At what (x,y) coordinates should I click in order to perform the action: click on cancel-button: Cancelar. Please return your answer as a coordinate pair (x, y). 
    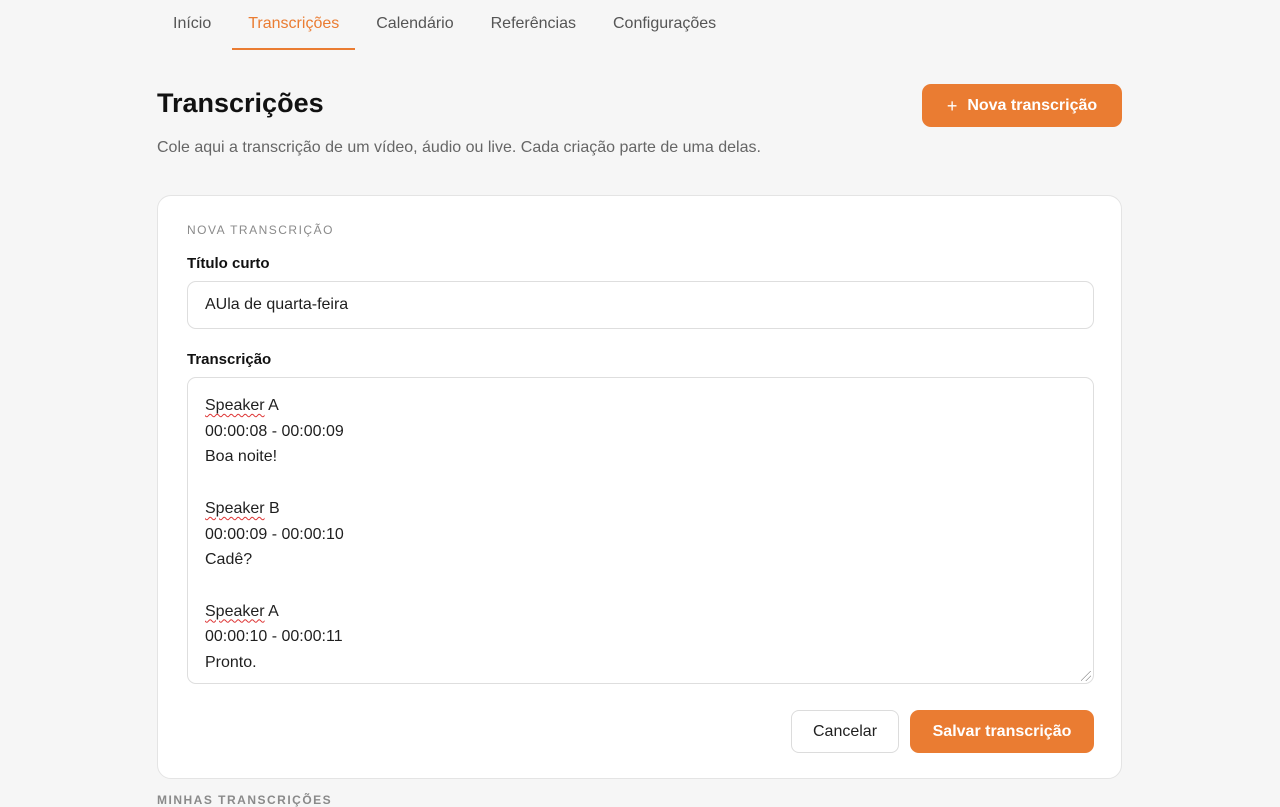
    Looking at the image, I should click on (845, 731).